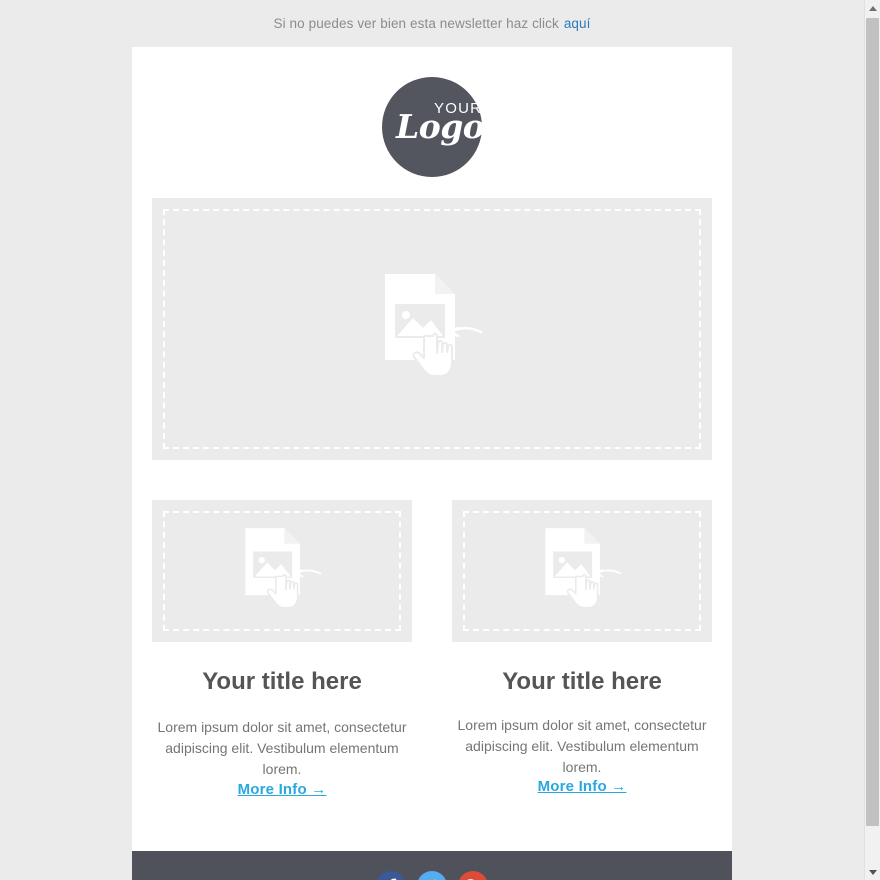 The width and height of the screenshot is (880, 880). I want to click on scroll-up-triangle-icon, so click(872, 8).